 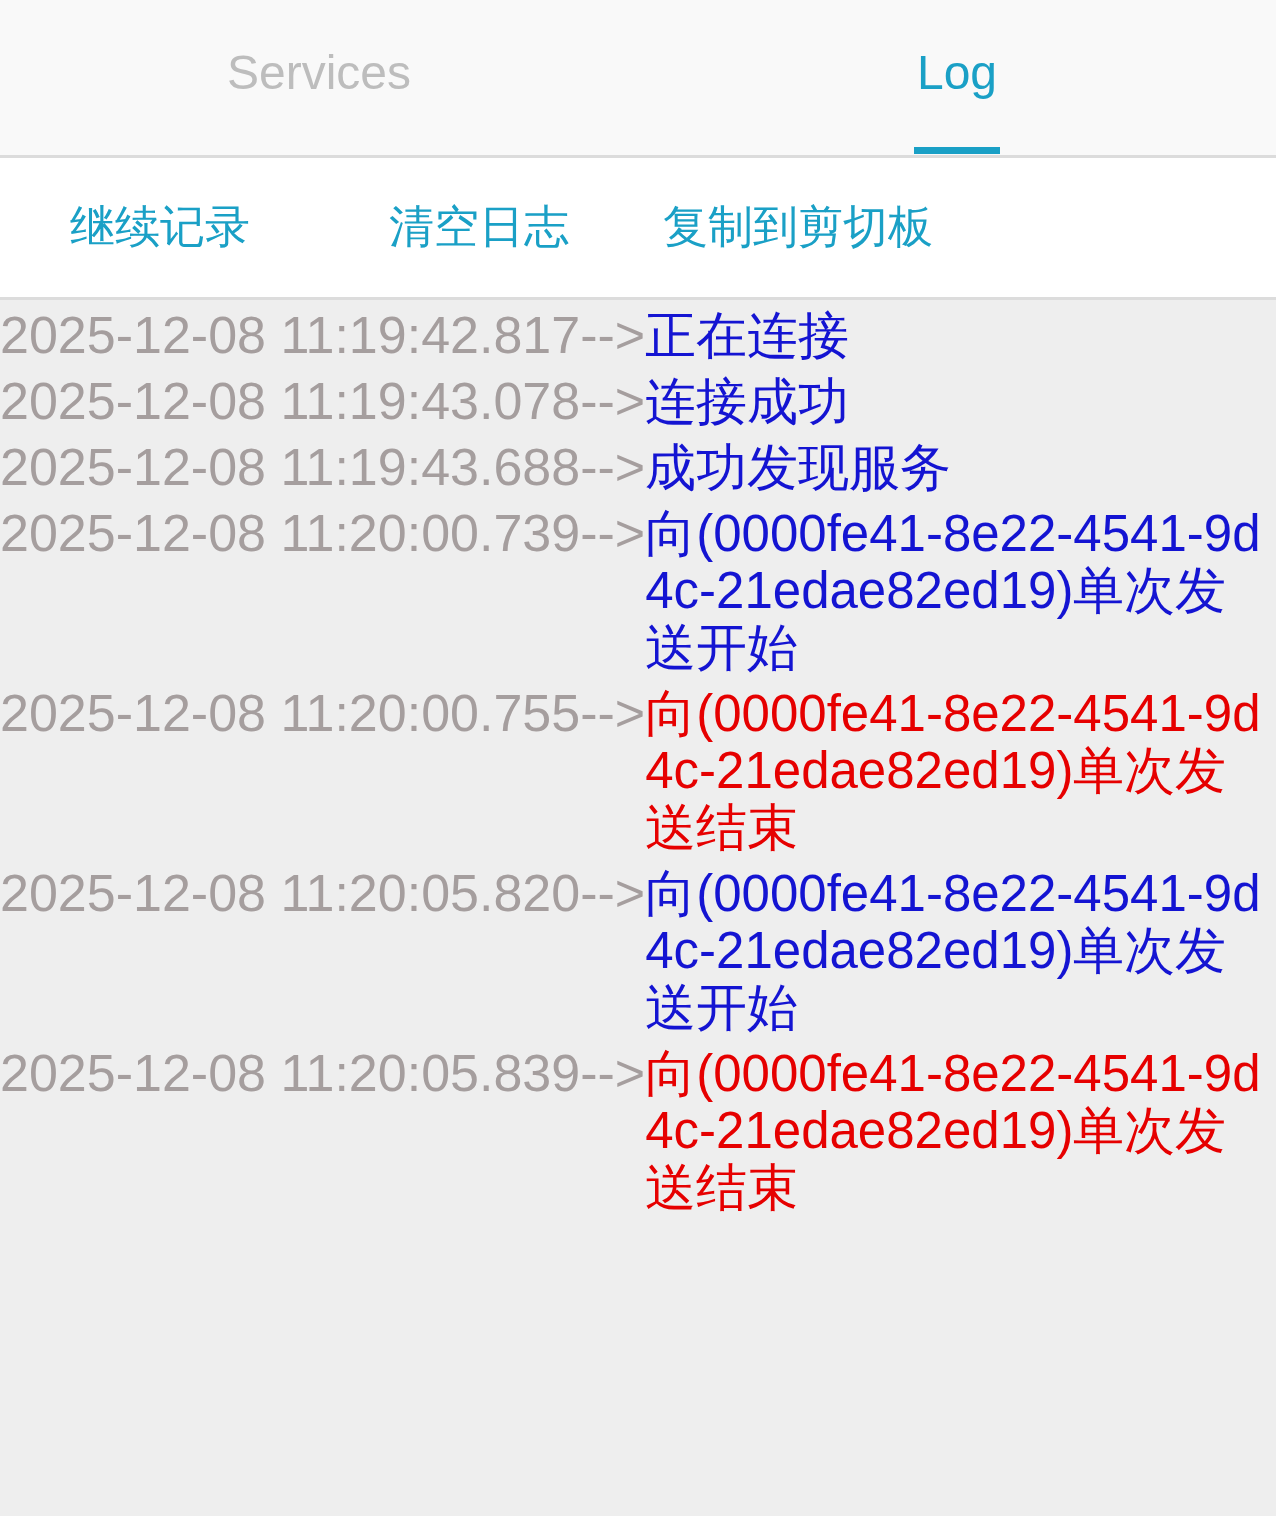 What do you see at coordinates (478, 226) in the screenshot?
I see `toolbar-button: 清空日志` at bounding box center [478, 226].